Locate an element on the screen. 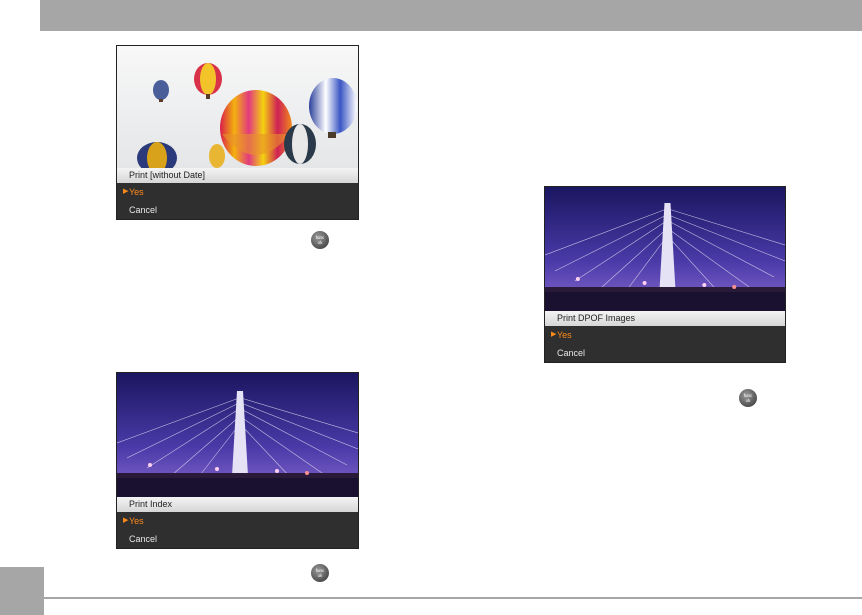 The width and height of the screenshot is (862, 615). menu-title: Print Index is located at coordinates (237, 504).